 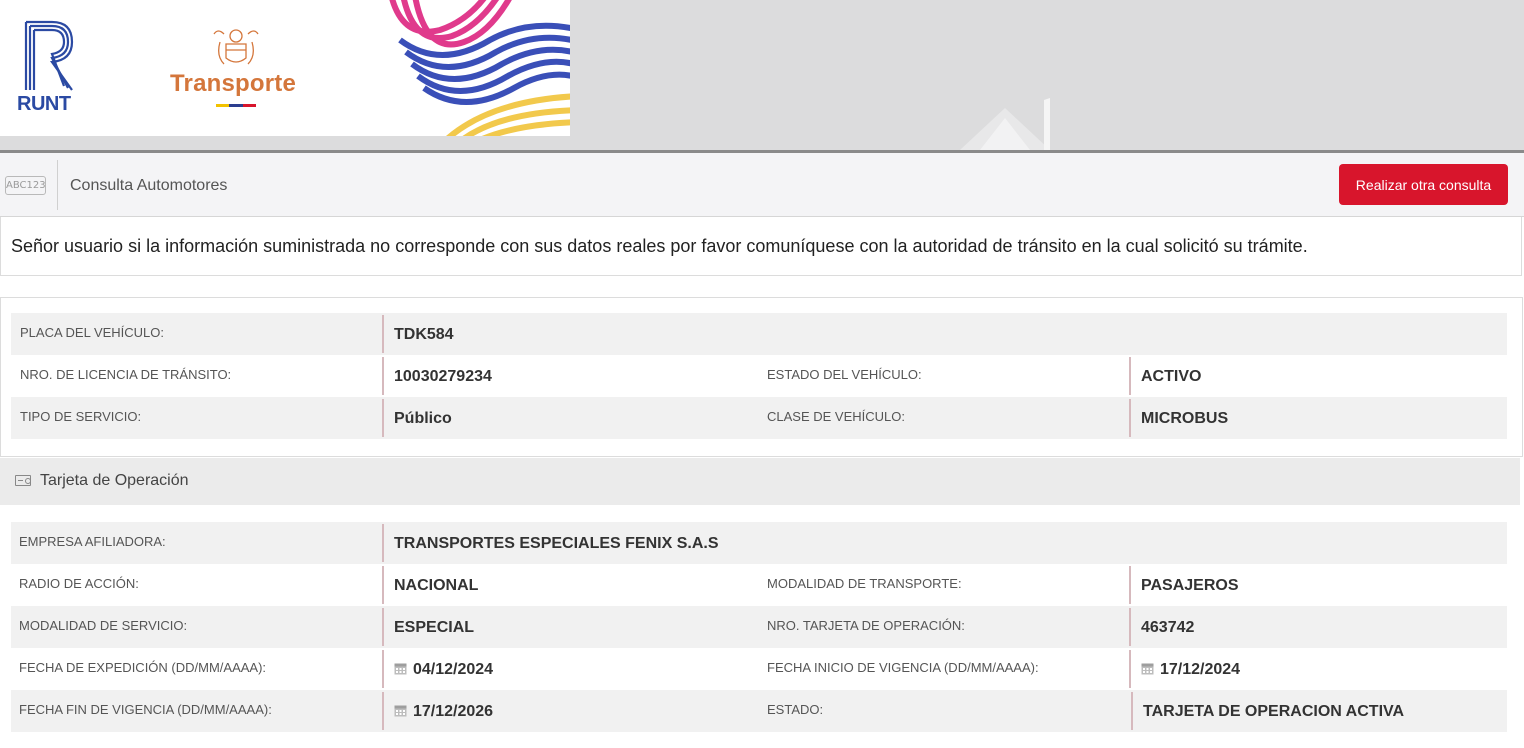 I want to click on fecha-inicio-cell: 17/12/2024, so click(x=1184, y=669).